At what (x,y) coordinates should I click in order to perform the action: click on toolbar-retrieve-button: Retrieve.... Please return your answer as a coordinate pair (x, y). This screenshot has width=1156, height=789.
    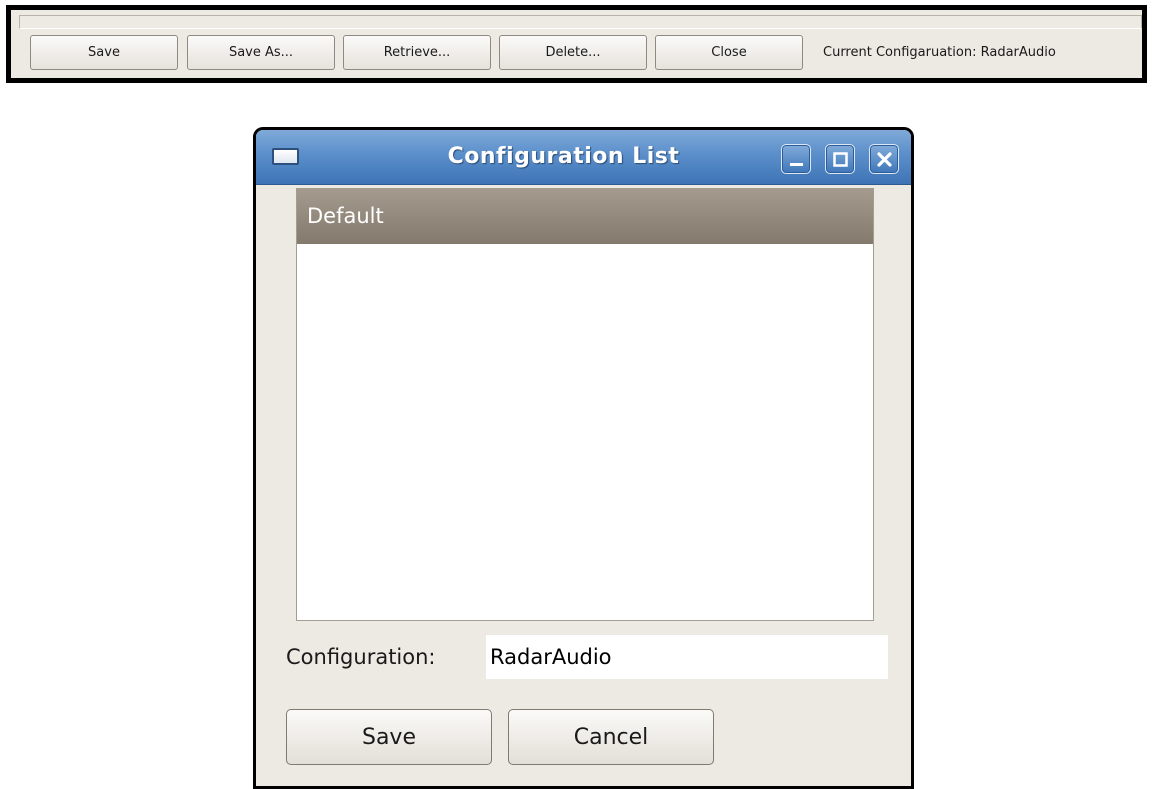
    Looking at the image, I should click on (417, 52).